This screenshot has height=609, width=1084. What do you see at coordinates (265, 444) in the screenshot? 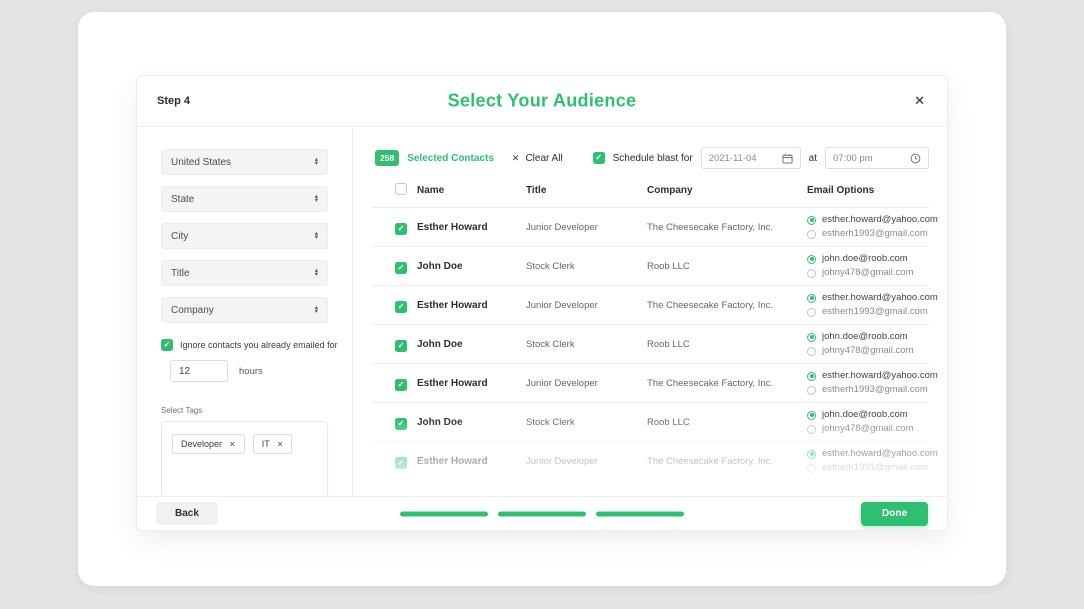
I see `tag-label: IT` at bounding box center [265, 444].